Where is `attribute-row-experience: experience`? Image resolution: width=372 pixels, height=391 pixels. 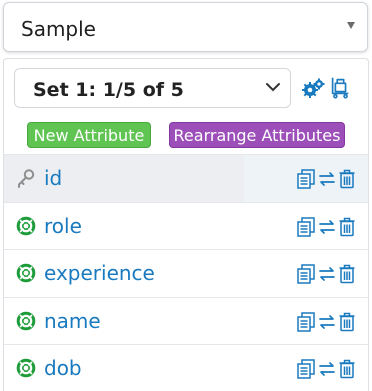
attribute-row-experience: experience is located at coordinates (186, 273).